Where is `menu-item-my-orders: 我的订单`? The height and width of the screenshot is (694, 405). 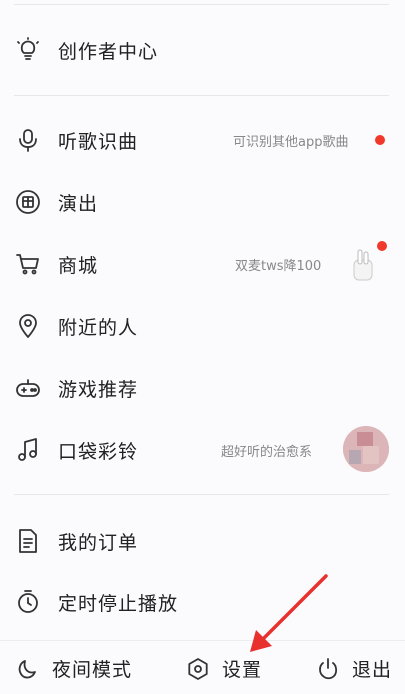 menu-item-my-orders: 我的订单 is located at coordinates (202, 541).